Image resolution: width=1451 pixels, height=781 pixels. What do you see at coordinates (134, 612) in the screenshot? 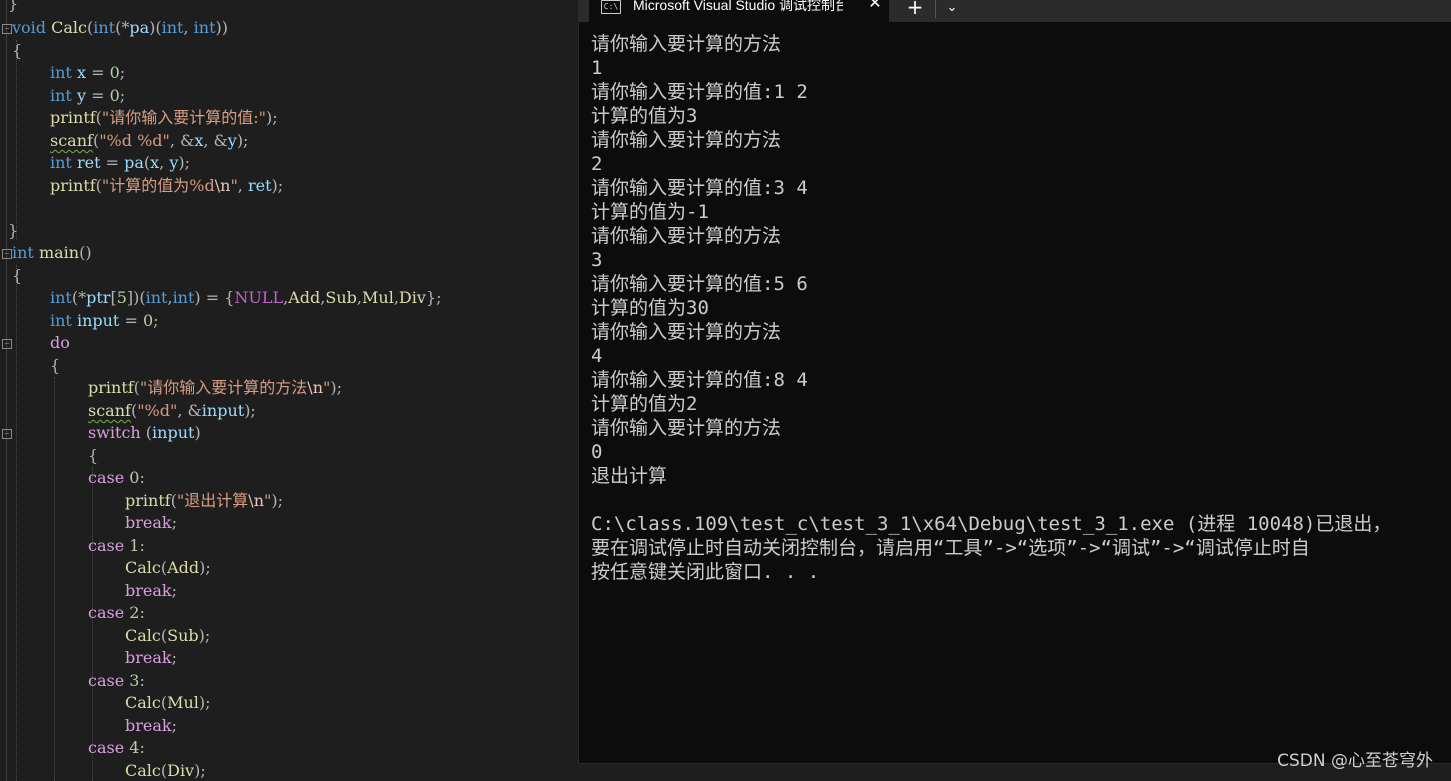
I see `code-token: 2` at bounding box center [134, 612].